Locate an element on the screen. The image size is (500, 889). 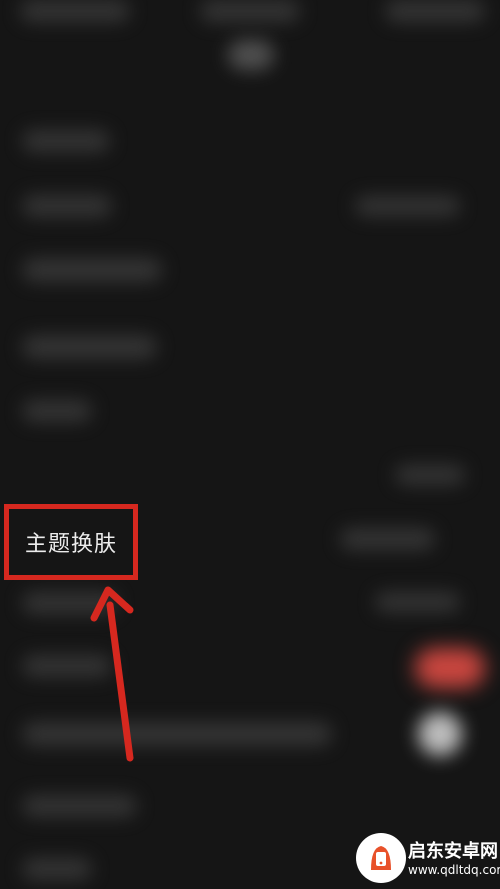
watermark-title: 启东安卓网 is located at coordinates (453, 851).